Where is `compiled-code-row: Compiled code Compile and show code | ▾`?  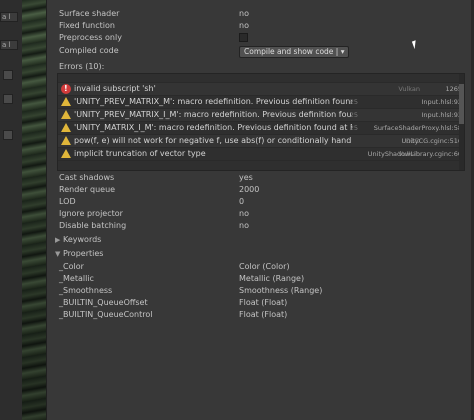 compiled-code-row: Compiled code Compile and show code | ▾ is located at coordinates (265, 51).